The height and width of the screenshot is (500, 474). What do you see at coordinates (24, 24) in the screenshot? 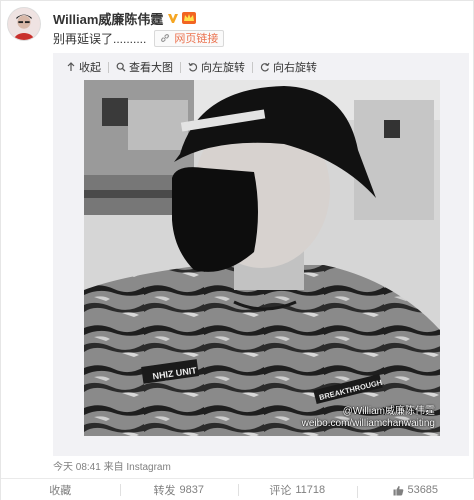
I see `avatar` at bounding box center [24, 24].